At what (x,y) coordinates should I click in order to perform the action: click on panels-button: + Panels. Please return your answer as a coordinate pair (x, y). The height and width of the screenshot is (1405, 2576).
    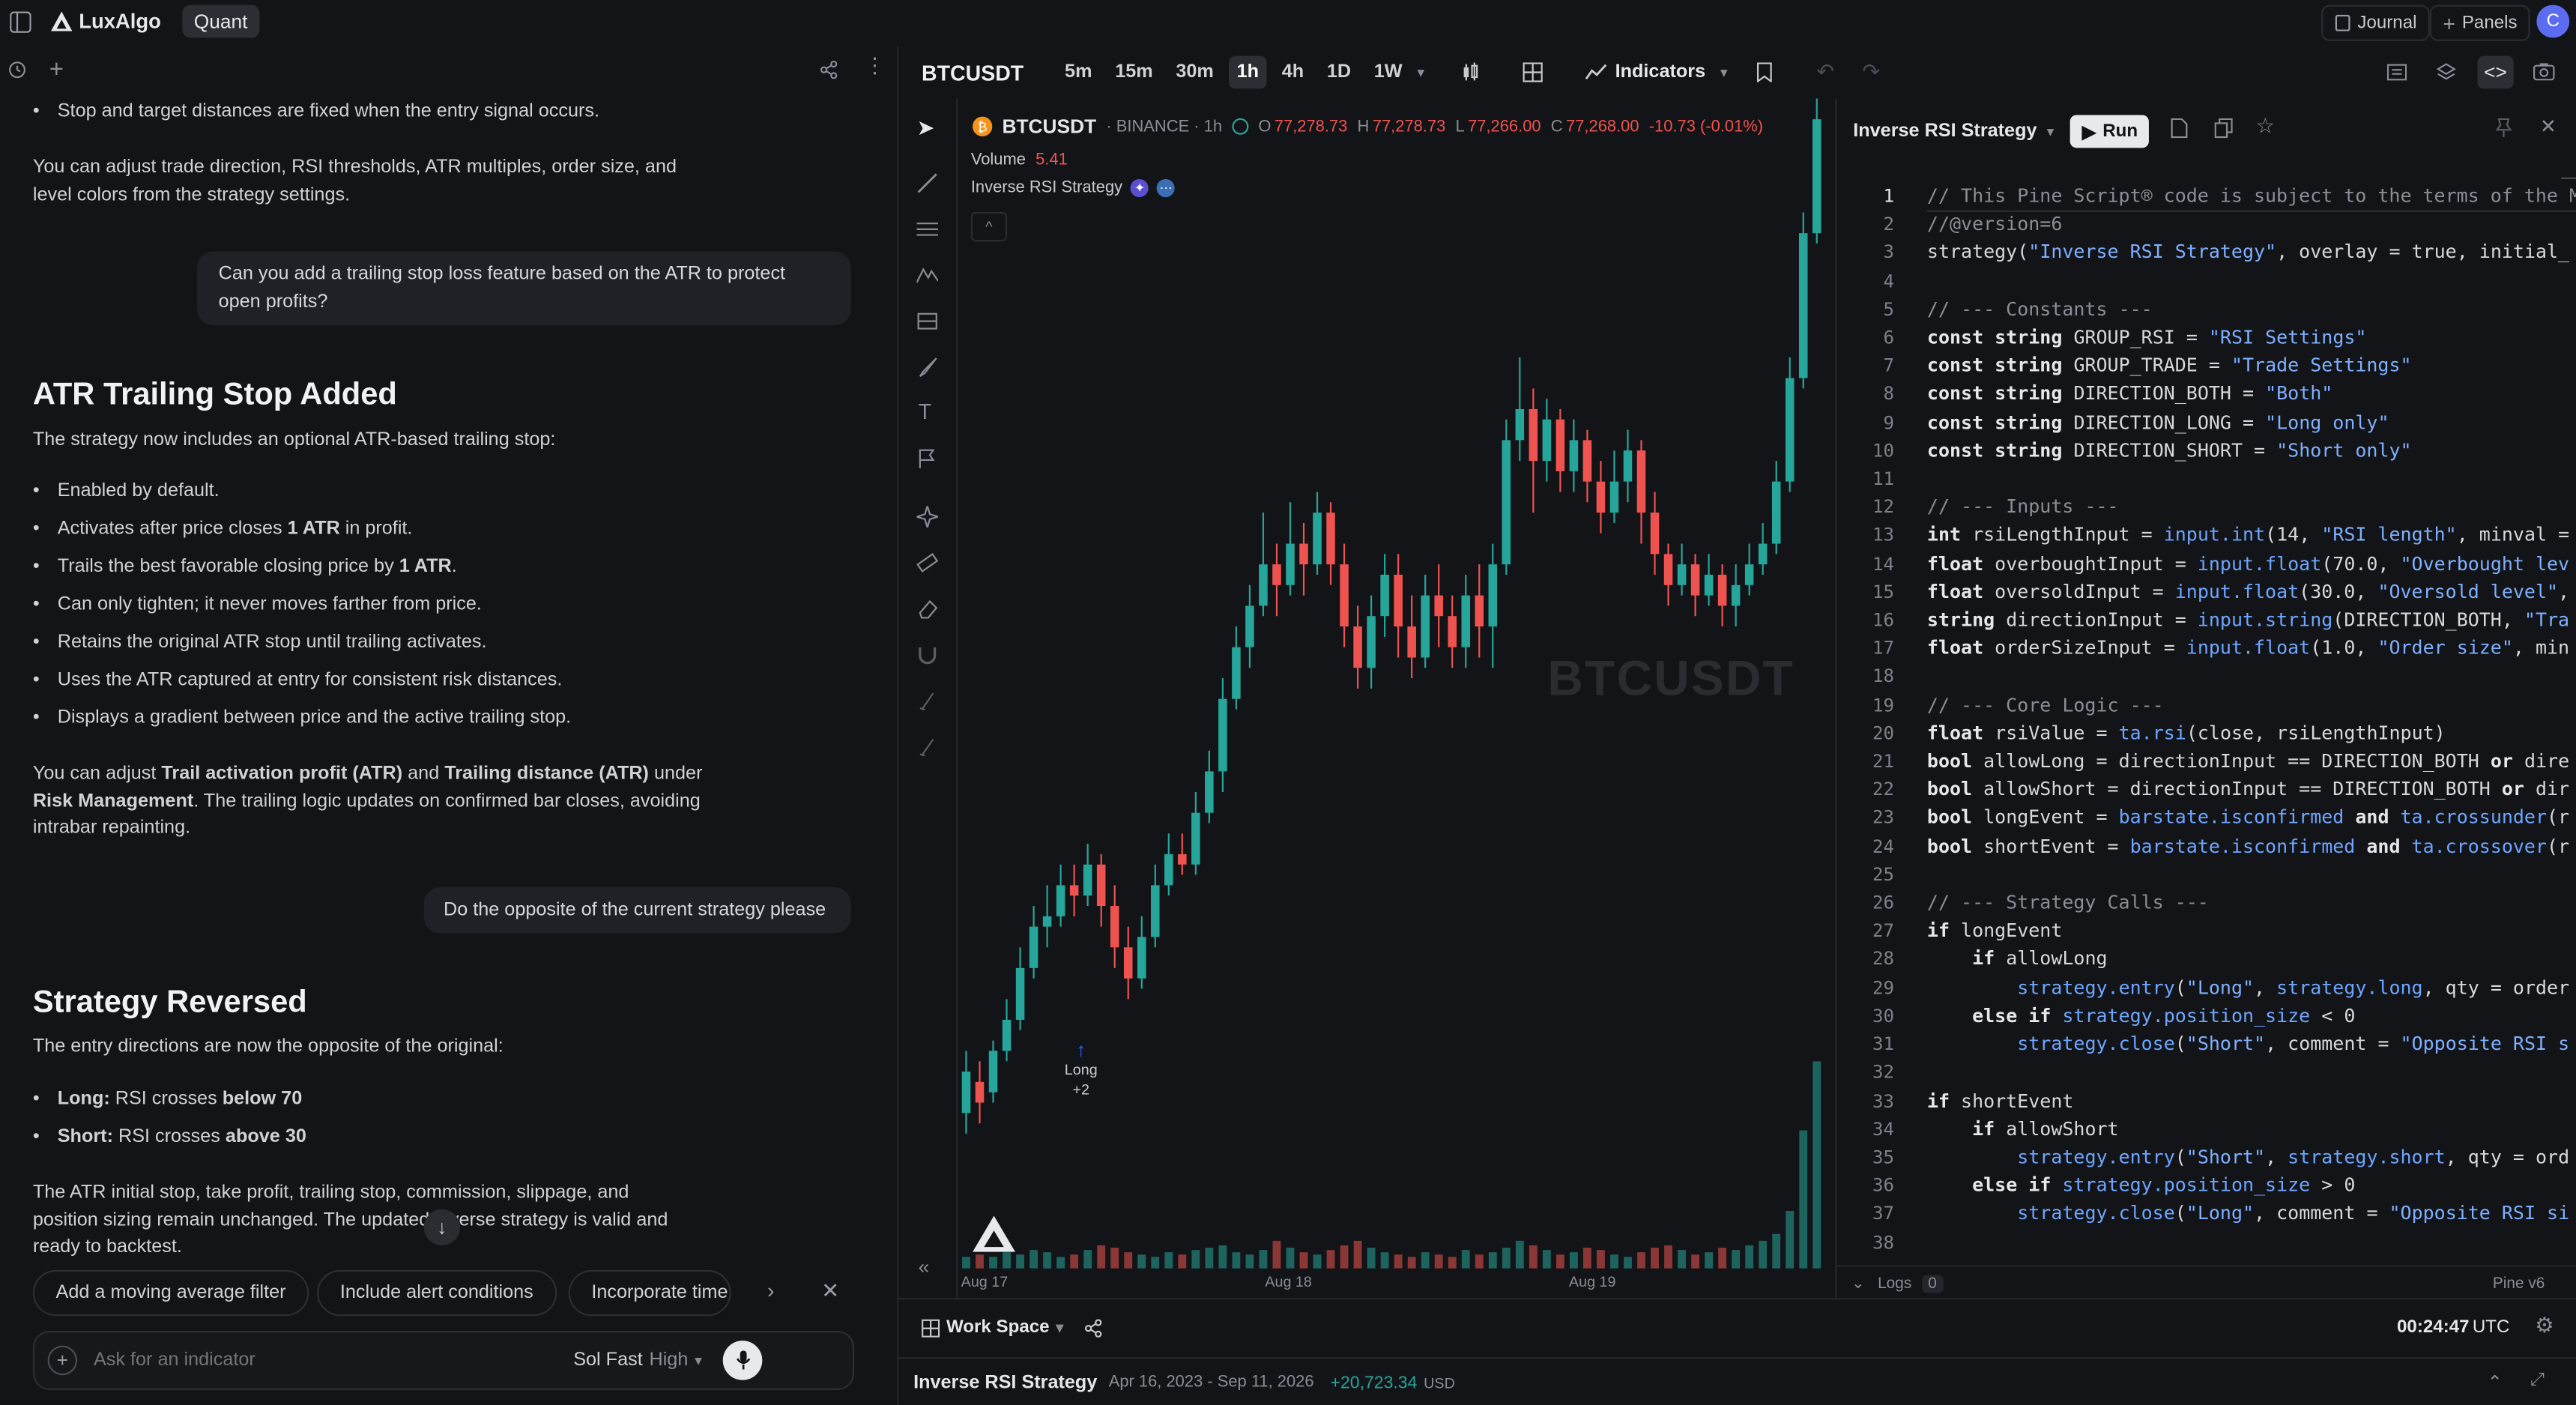
    Looking at the image, I should click on (2480, 22).